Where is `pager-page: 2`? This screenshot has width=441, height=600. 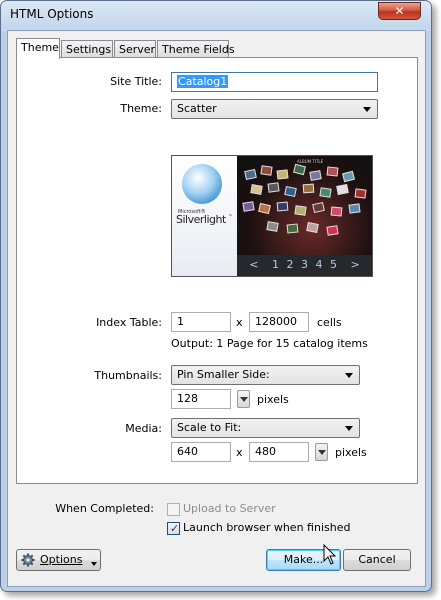 pager-page: 2 is located at coordinates (290, 264).